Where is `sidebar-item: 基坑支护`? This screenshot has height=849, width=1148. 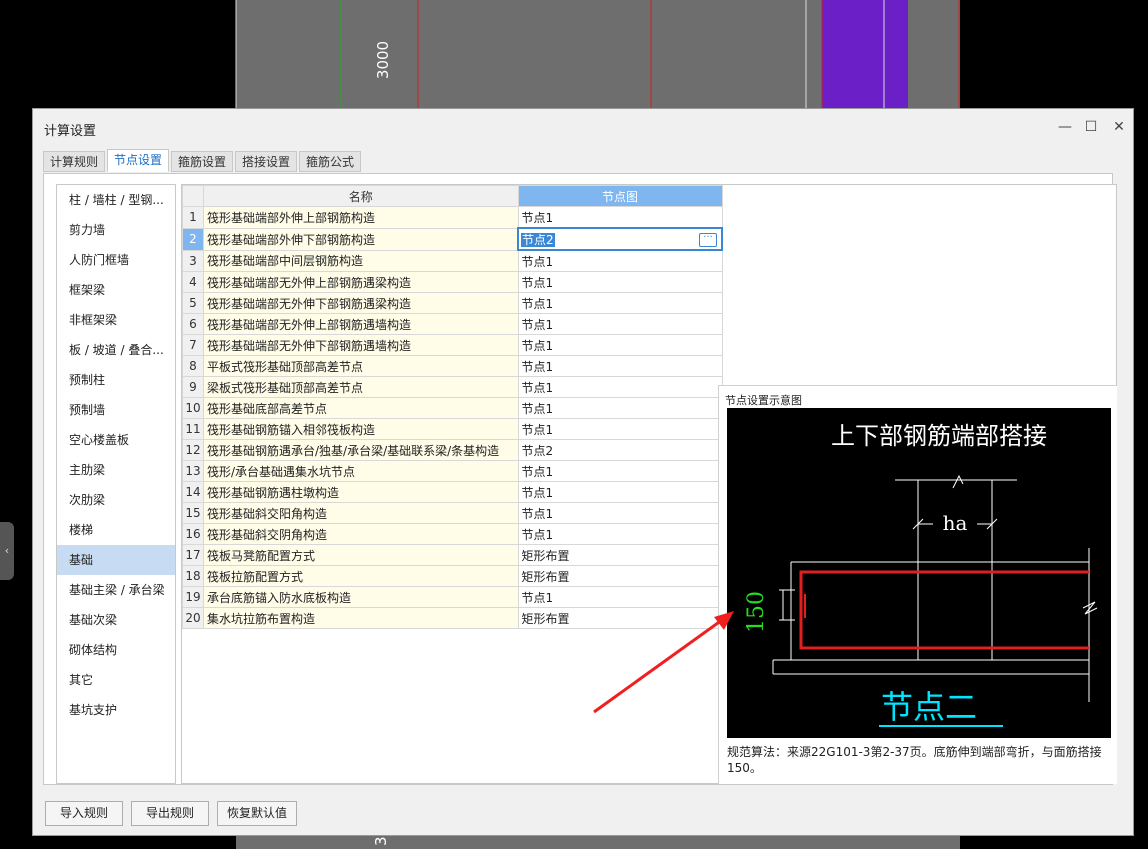
sidebar-item: 基坑支护 is located at coordinates (116, 710).